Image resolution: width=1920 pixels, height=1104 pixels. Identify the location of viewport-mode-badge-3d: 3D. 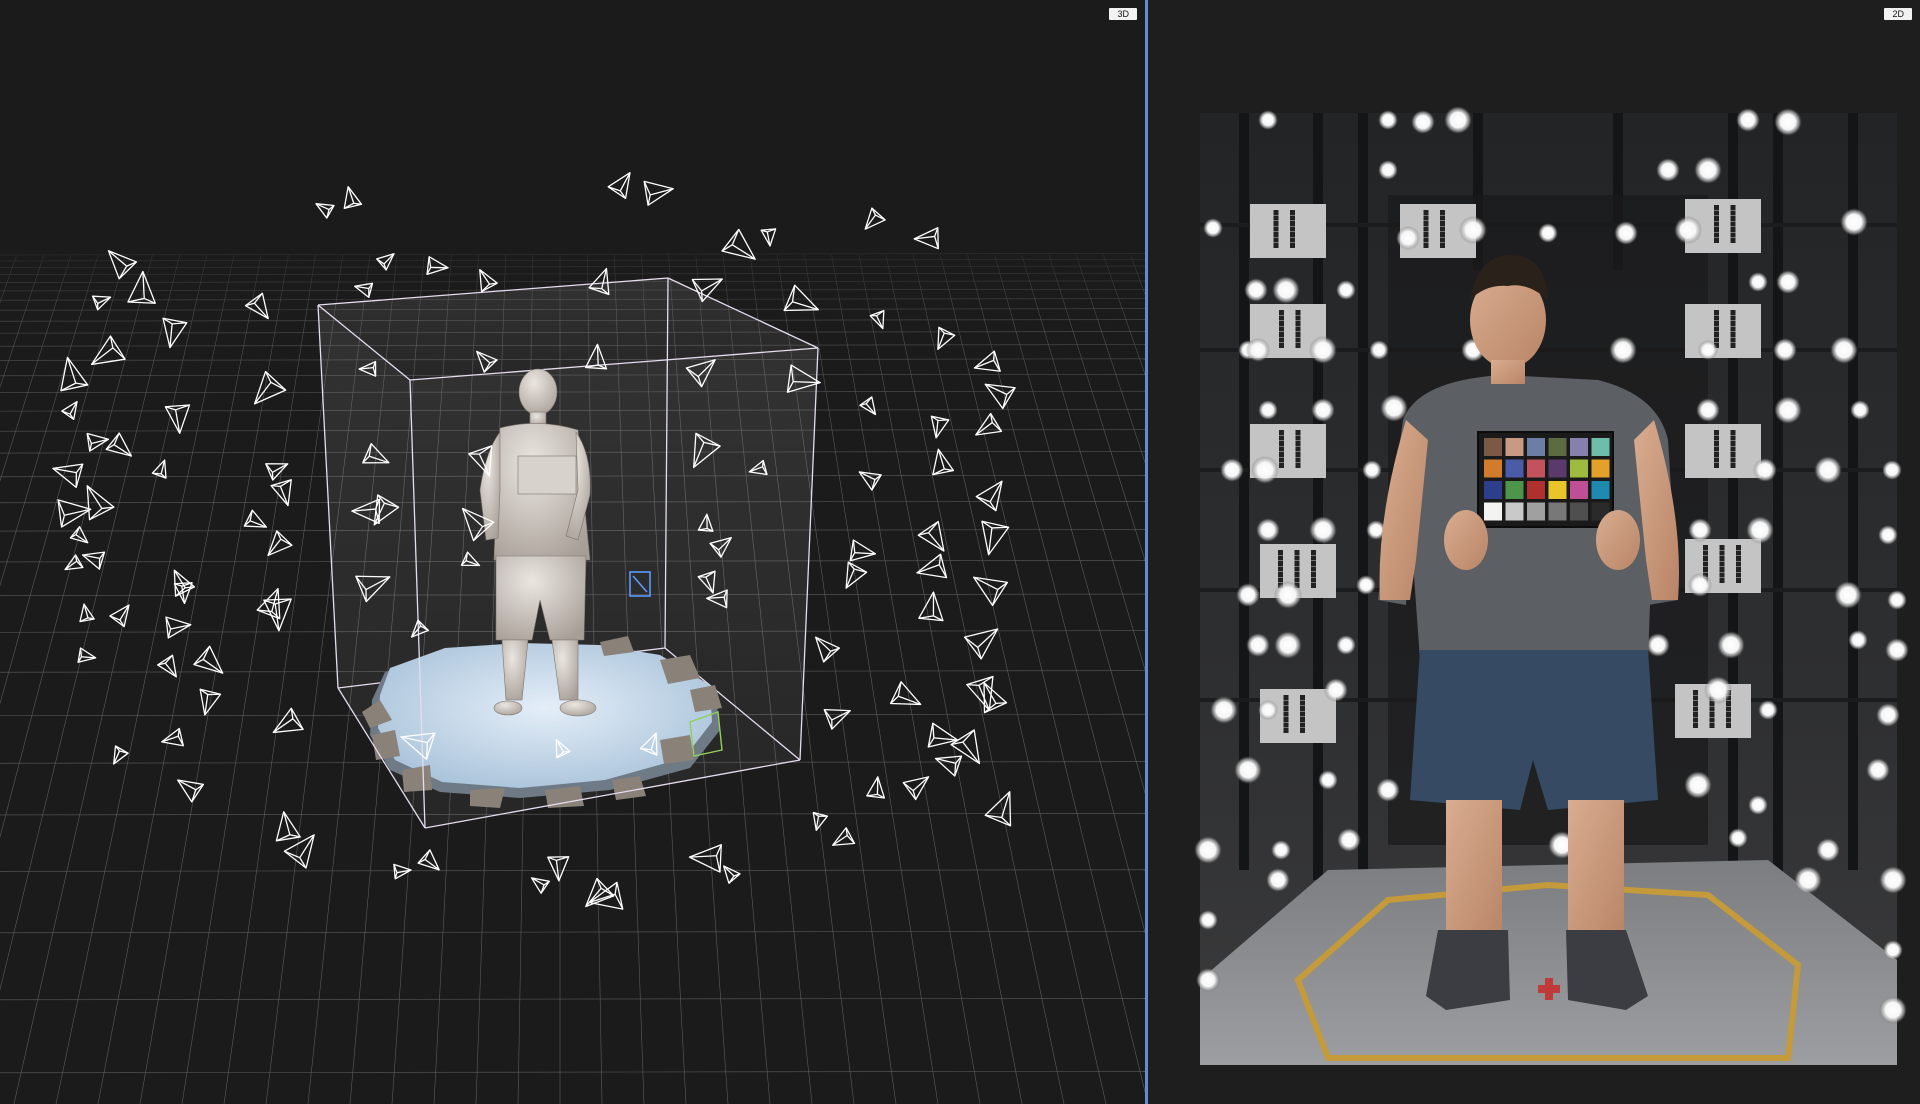
(1123, 14).